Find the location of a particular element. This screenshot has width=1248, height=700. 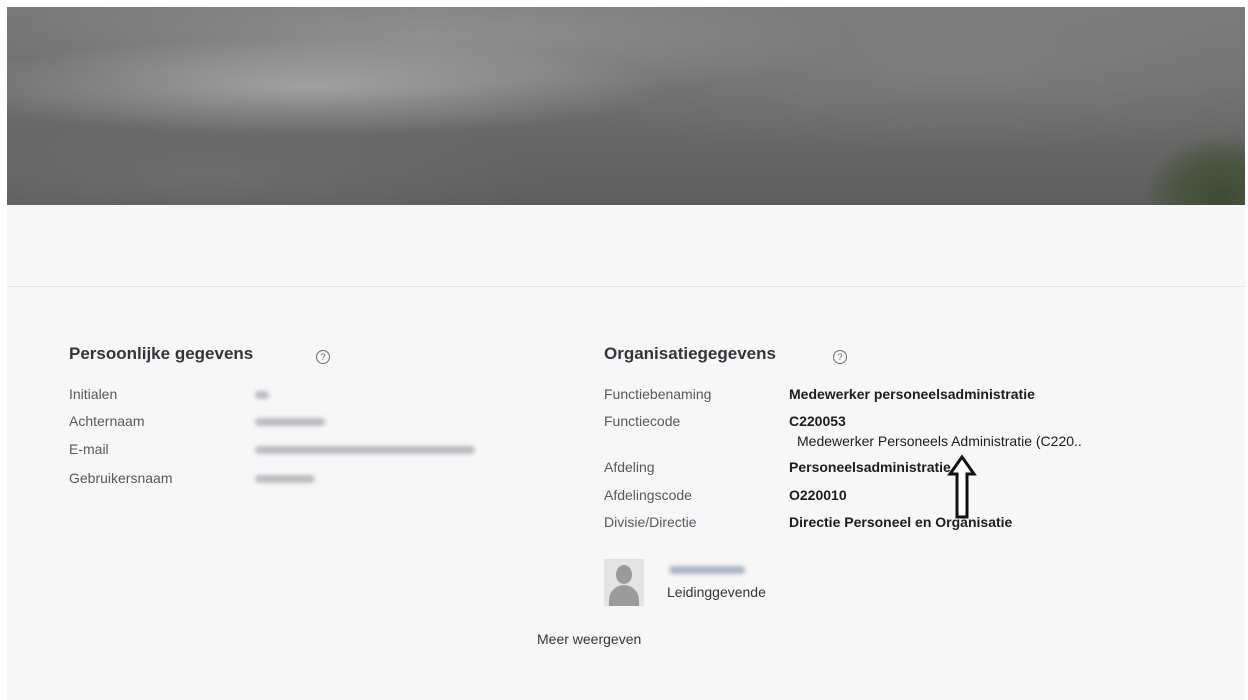

lastname-value-blurred is located at coordinates (290, 422).